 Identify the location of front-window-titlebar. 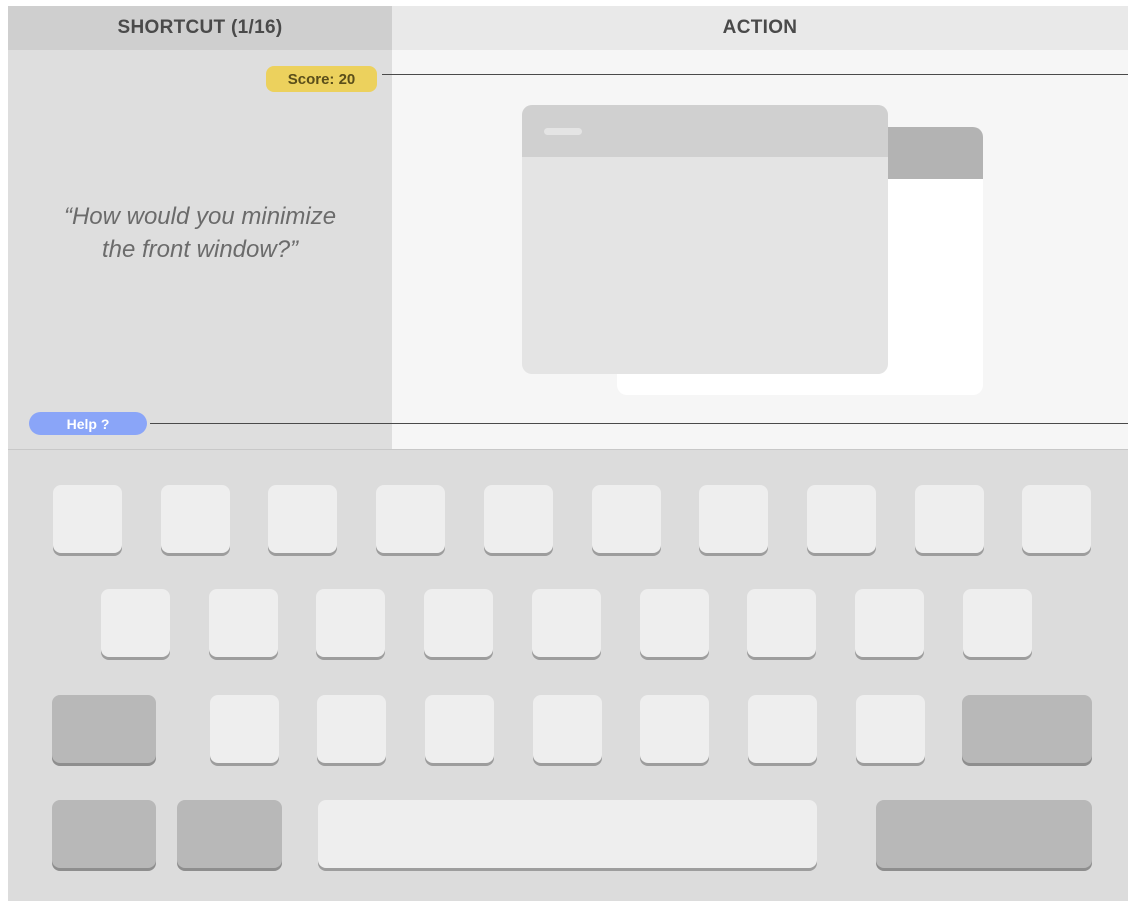
(705, 131).